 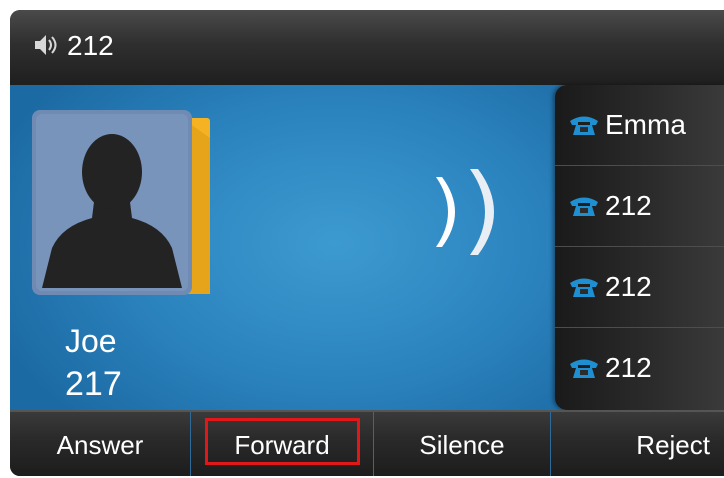 I want to click on speaker-icon, so click(x=46, y=45).